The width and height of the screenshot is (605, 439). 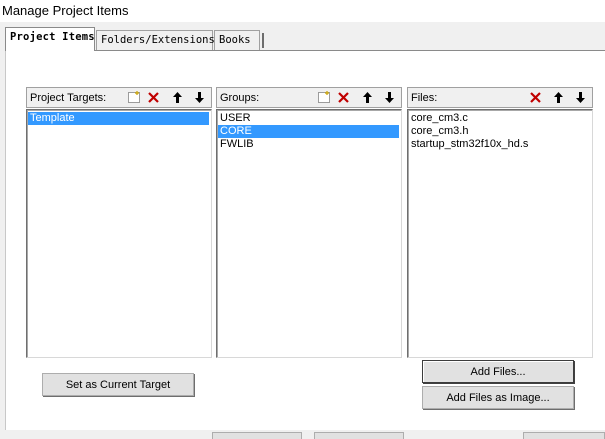 I want to click on new-group-button, so click(x=323, y=97).